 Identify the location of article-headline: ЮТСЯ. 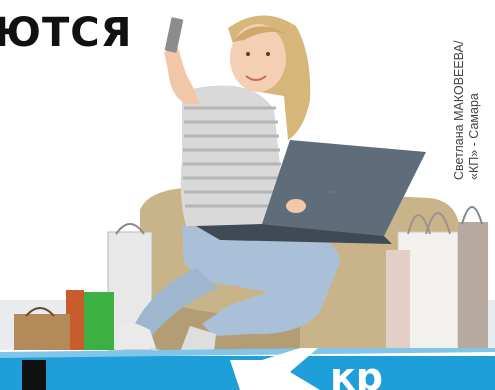
(66, 33).